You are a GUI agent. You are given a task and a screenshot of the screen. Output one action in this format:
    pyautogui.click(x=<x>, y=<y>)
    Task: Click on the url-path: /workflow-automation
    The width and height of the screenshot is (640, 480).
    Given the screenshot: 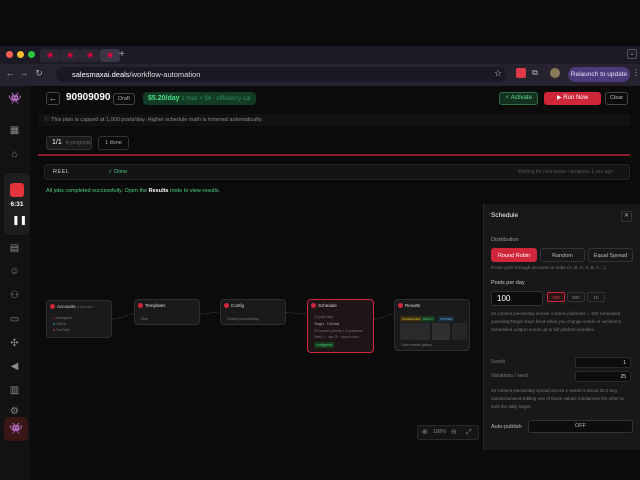 What is the action you would take?
    pyautogui.click(x=165, y=74)
    